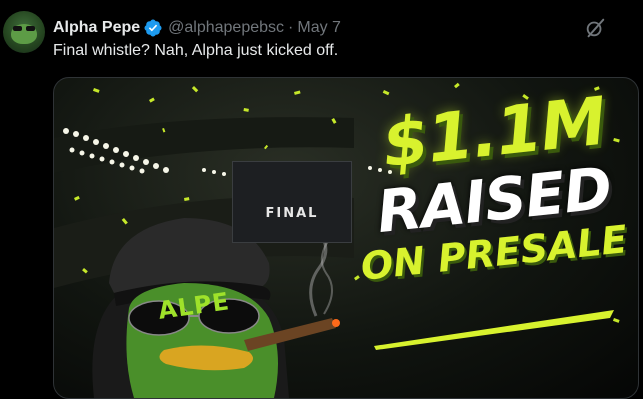  What do you see at coordinates (292, 202) in the screenshot?
I see `scoreboard: FINAL` at bounding box center [292, 202].